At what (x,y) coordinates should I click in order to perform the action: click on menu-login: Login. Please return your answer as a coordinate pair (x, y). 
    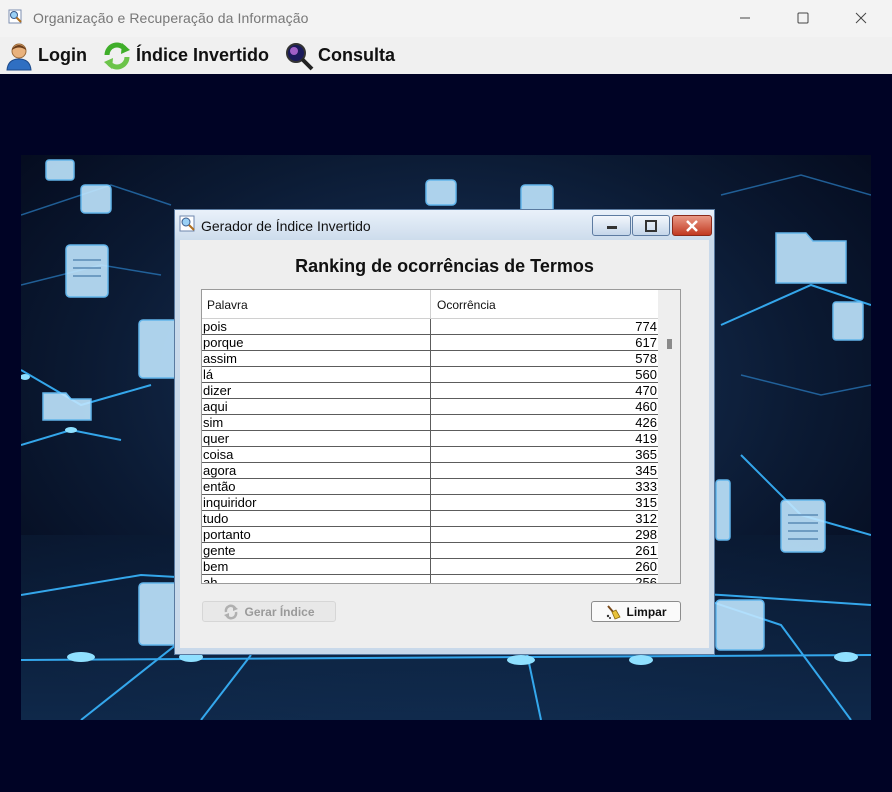
    Looking at the image, I should click on (45, 55).